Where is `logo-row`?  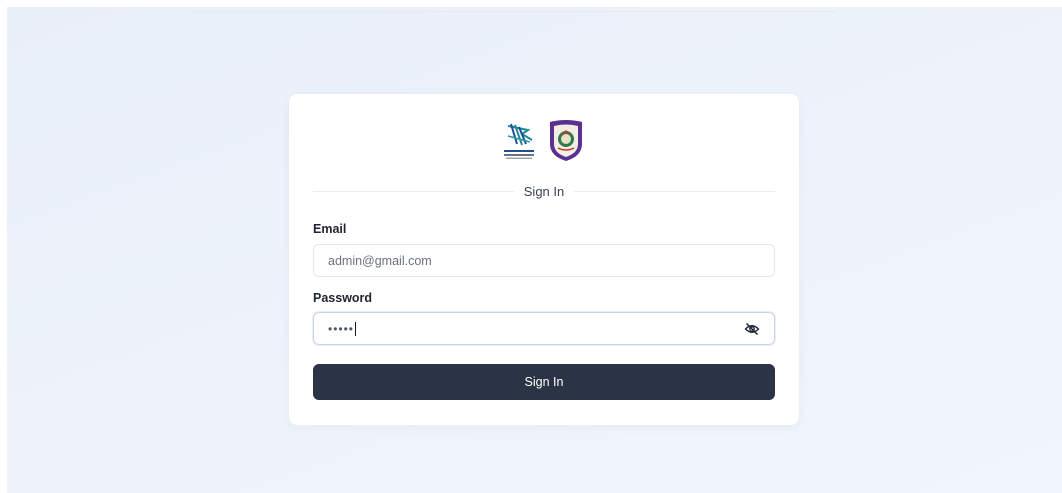
logo-row is located at coordinates (544, 140).